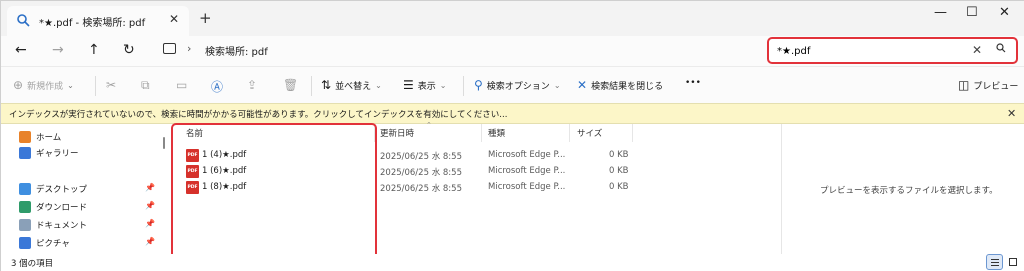  I want to click on back-arrow-icon: ←, so click(21, 50).